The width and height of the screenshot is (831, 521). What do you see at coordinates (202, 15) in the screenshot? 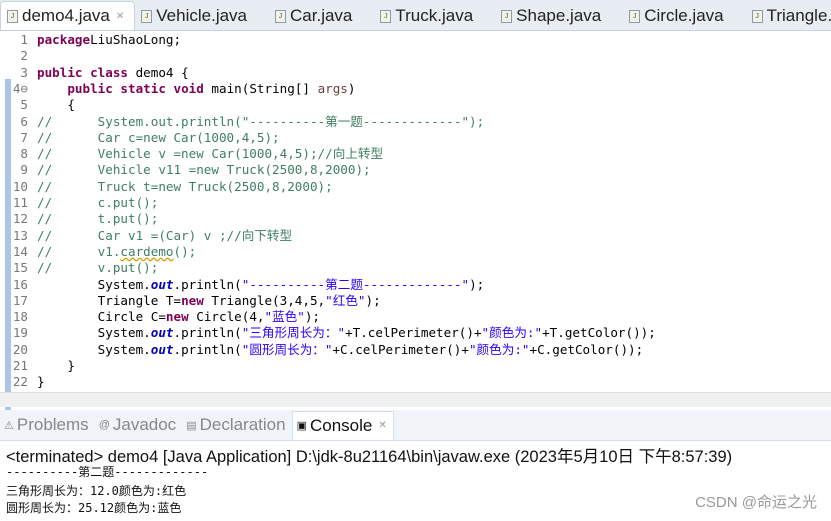
I see `tab-label: Vehicle.java` at bounding box center [202, 15].